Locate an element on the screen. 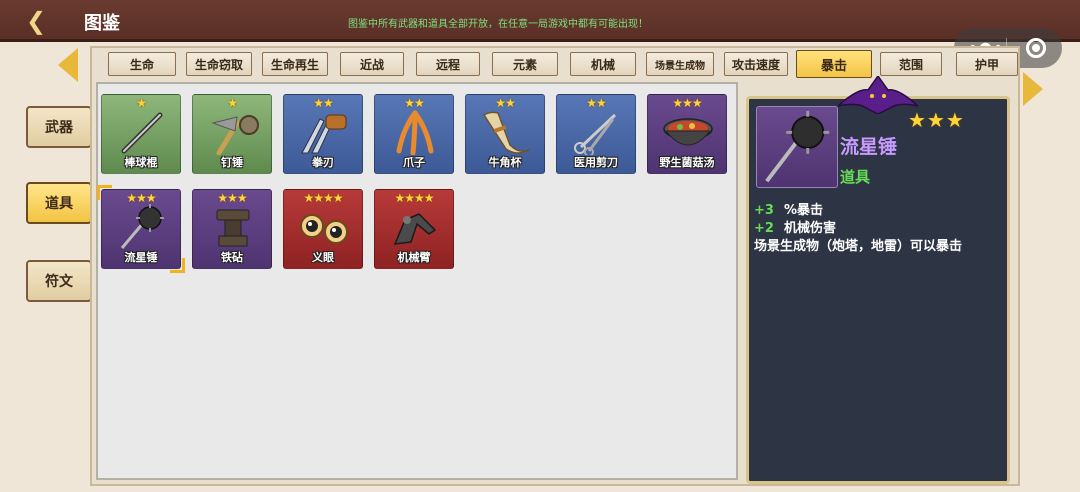 The height and width of the screenshot is (492, 1080). item-card: ★★★★ 机械臂 is located at coordinates (414, 229).